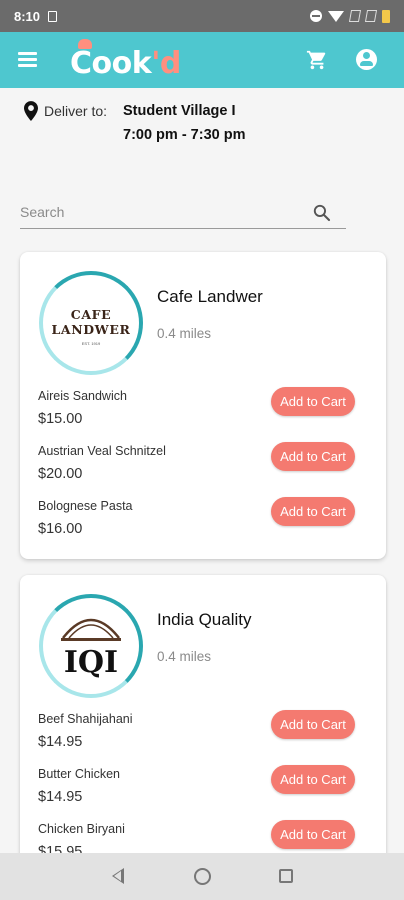 Image resolution: width=404 pixels, height=900 pixels. I want to click on item-price: $20.00, so click(60, 474).